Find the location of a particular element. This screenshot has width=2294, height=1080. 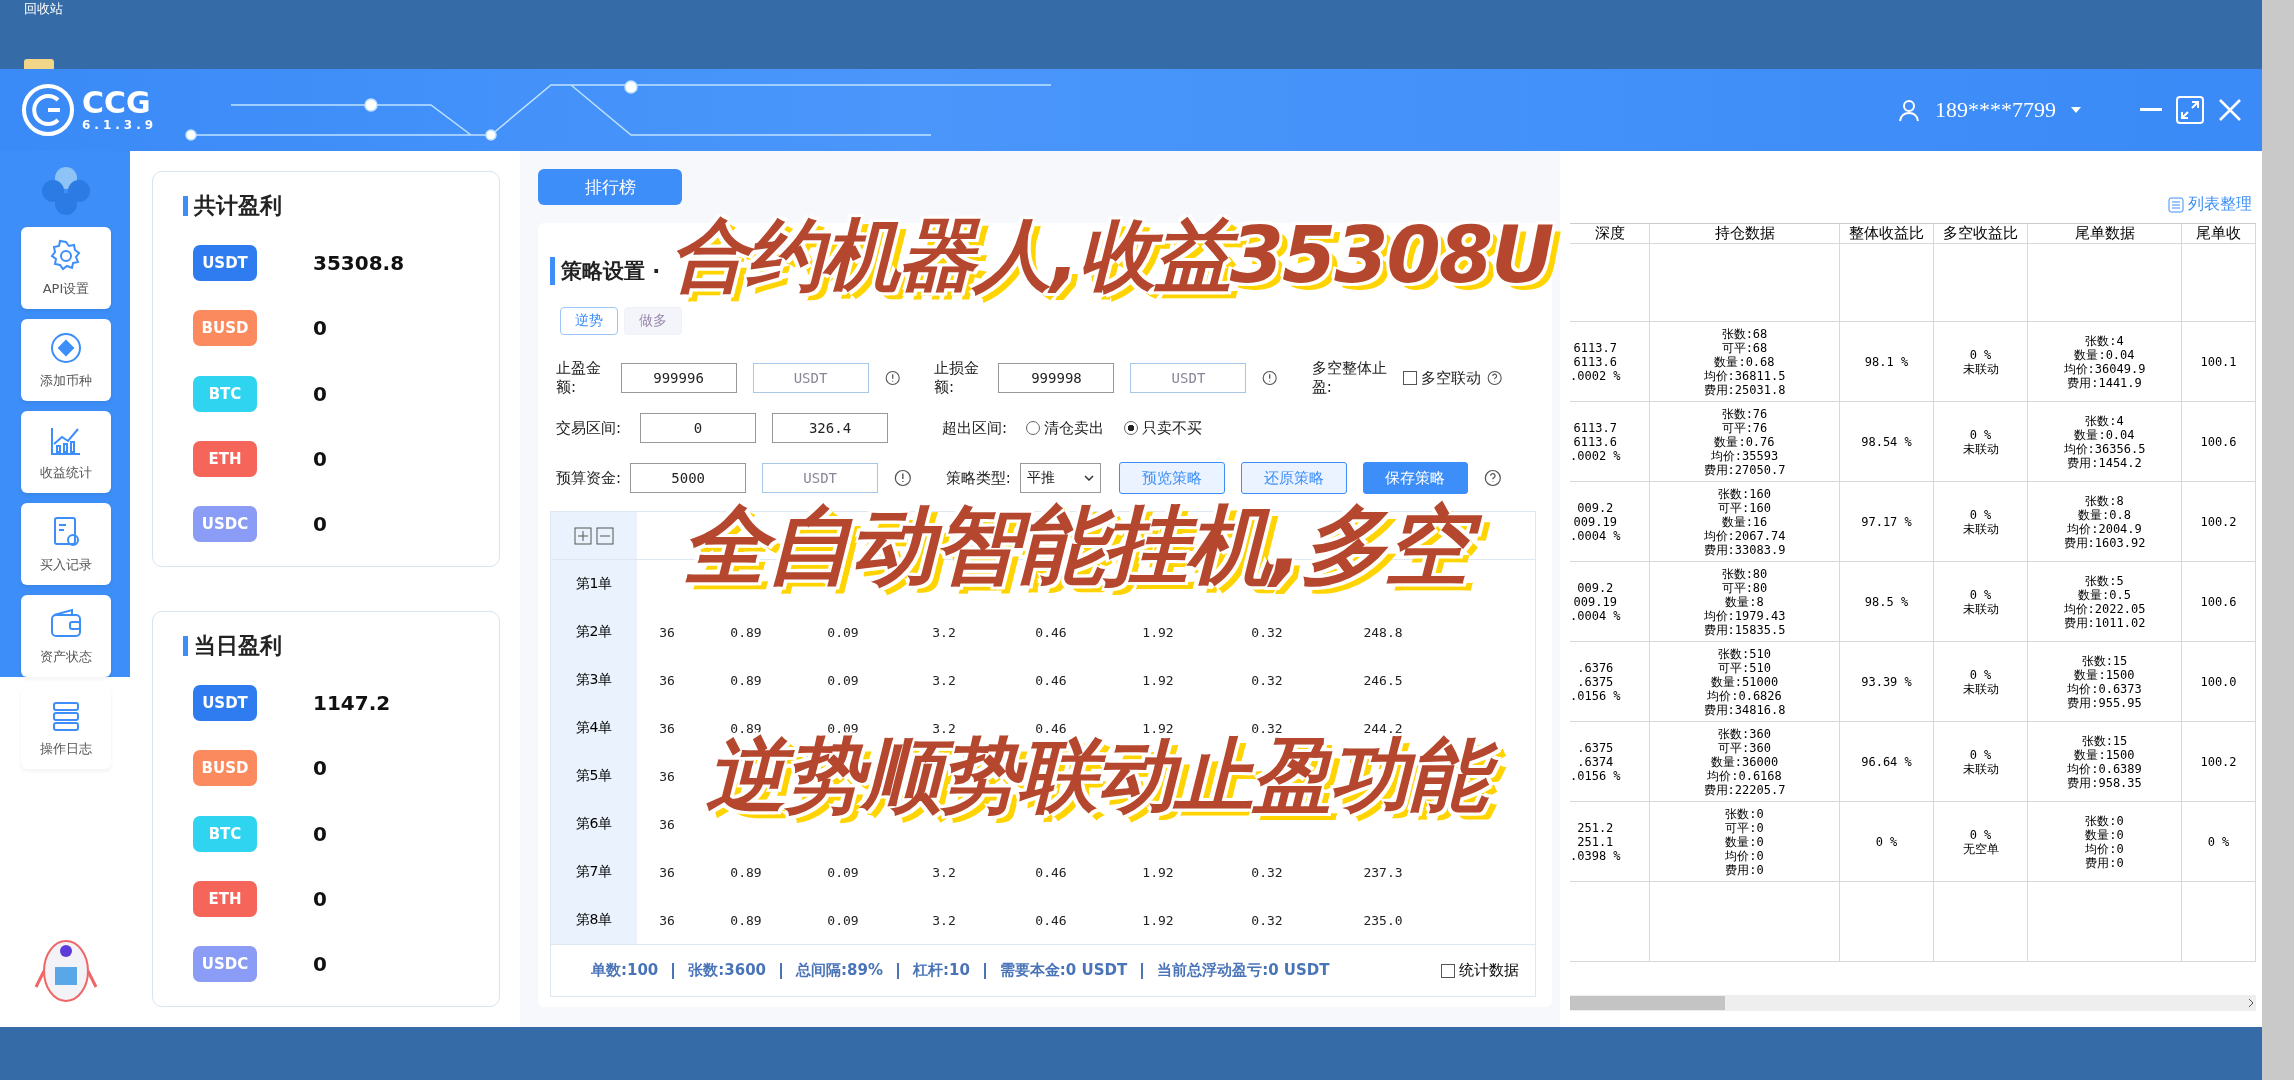

summary-stat: 杠杆:10 is located at coordinates (941, 971).